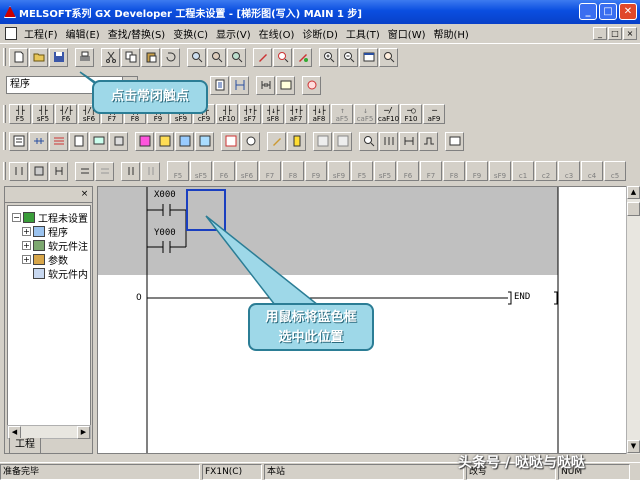 The image size is (640, 480). I want to click on normally-open-contact-button: ┤├ F5, so click(20, 114).